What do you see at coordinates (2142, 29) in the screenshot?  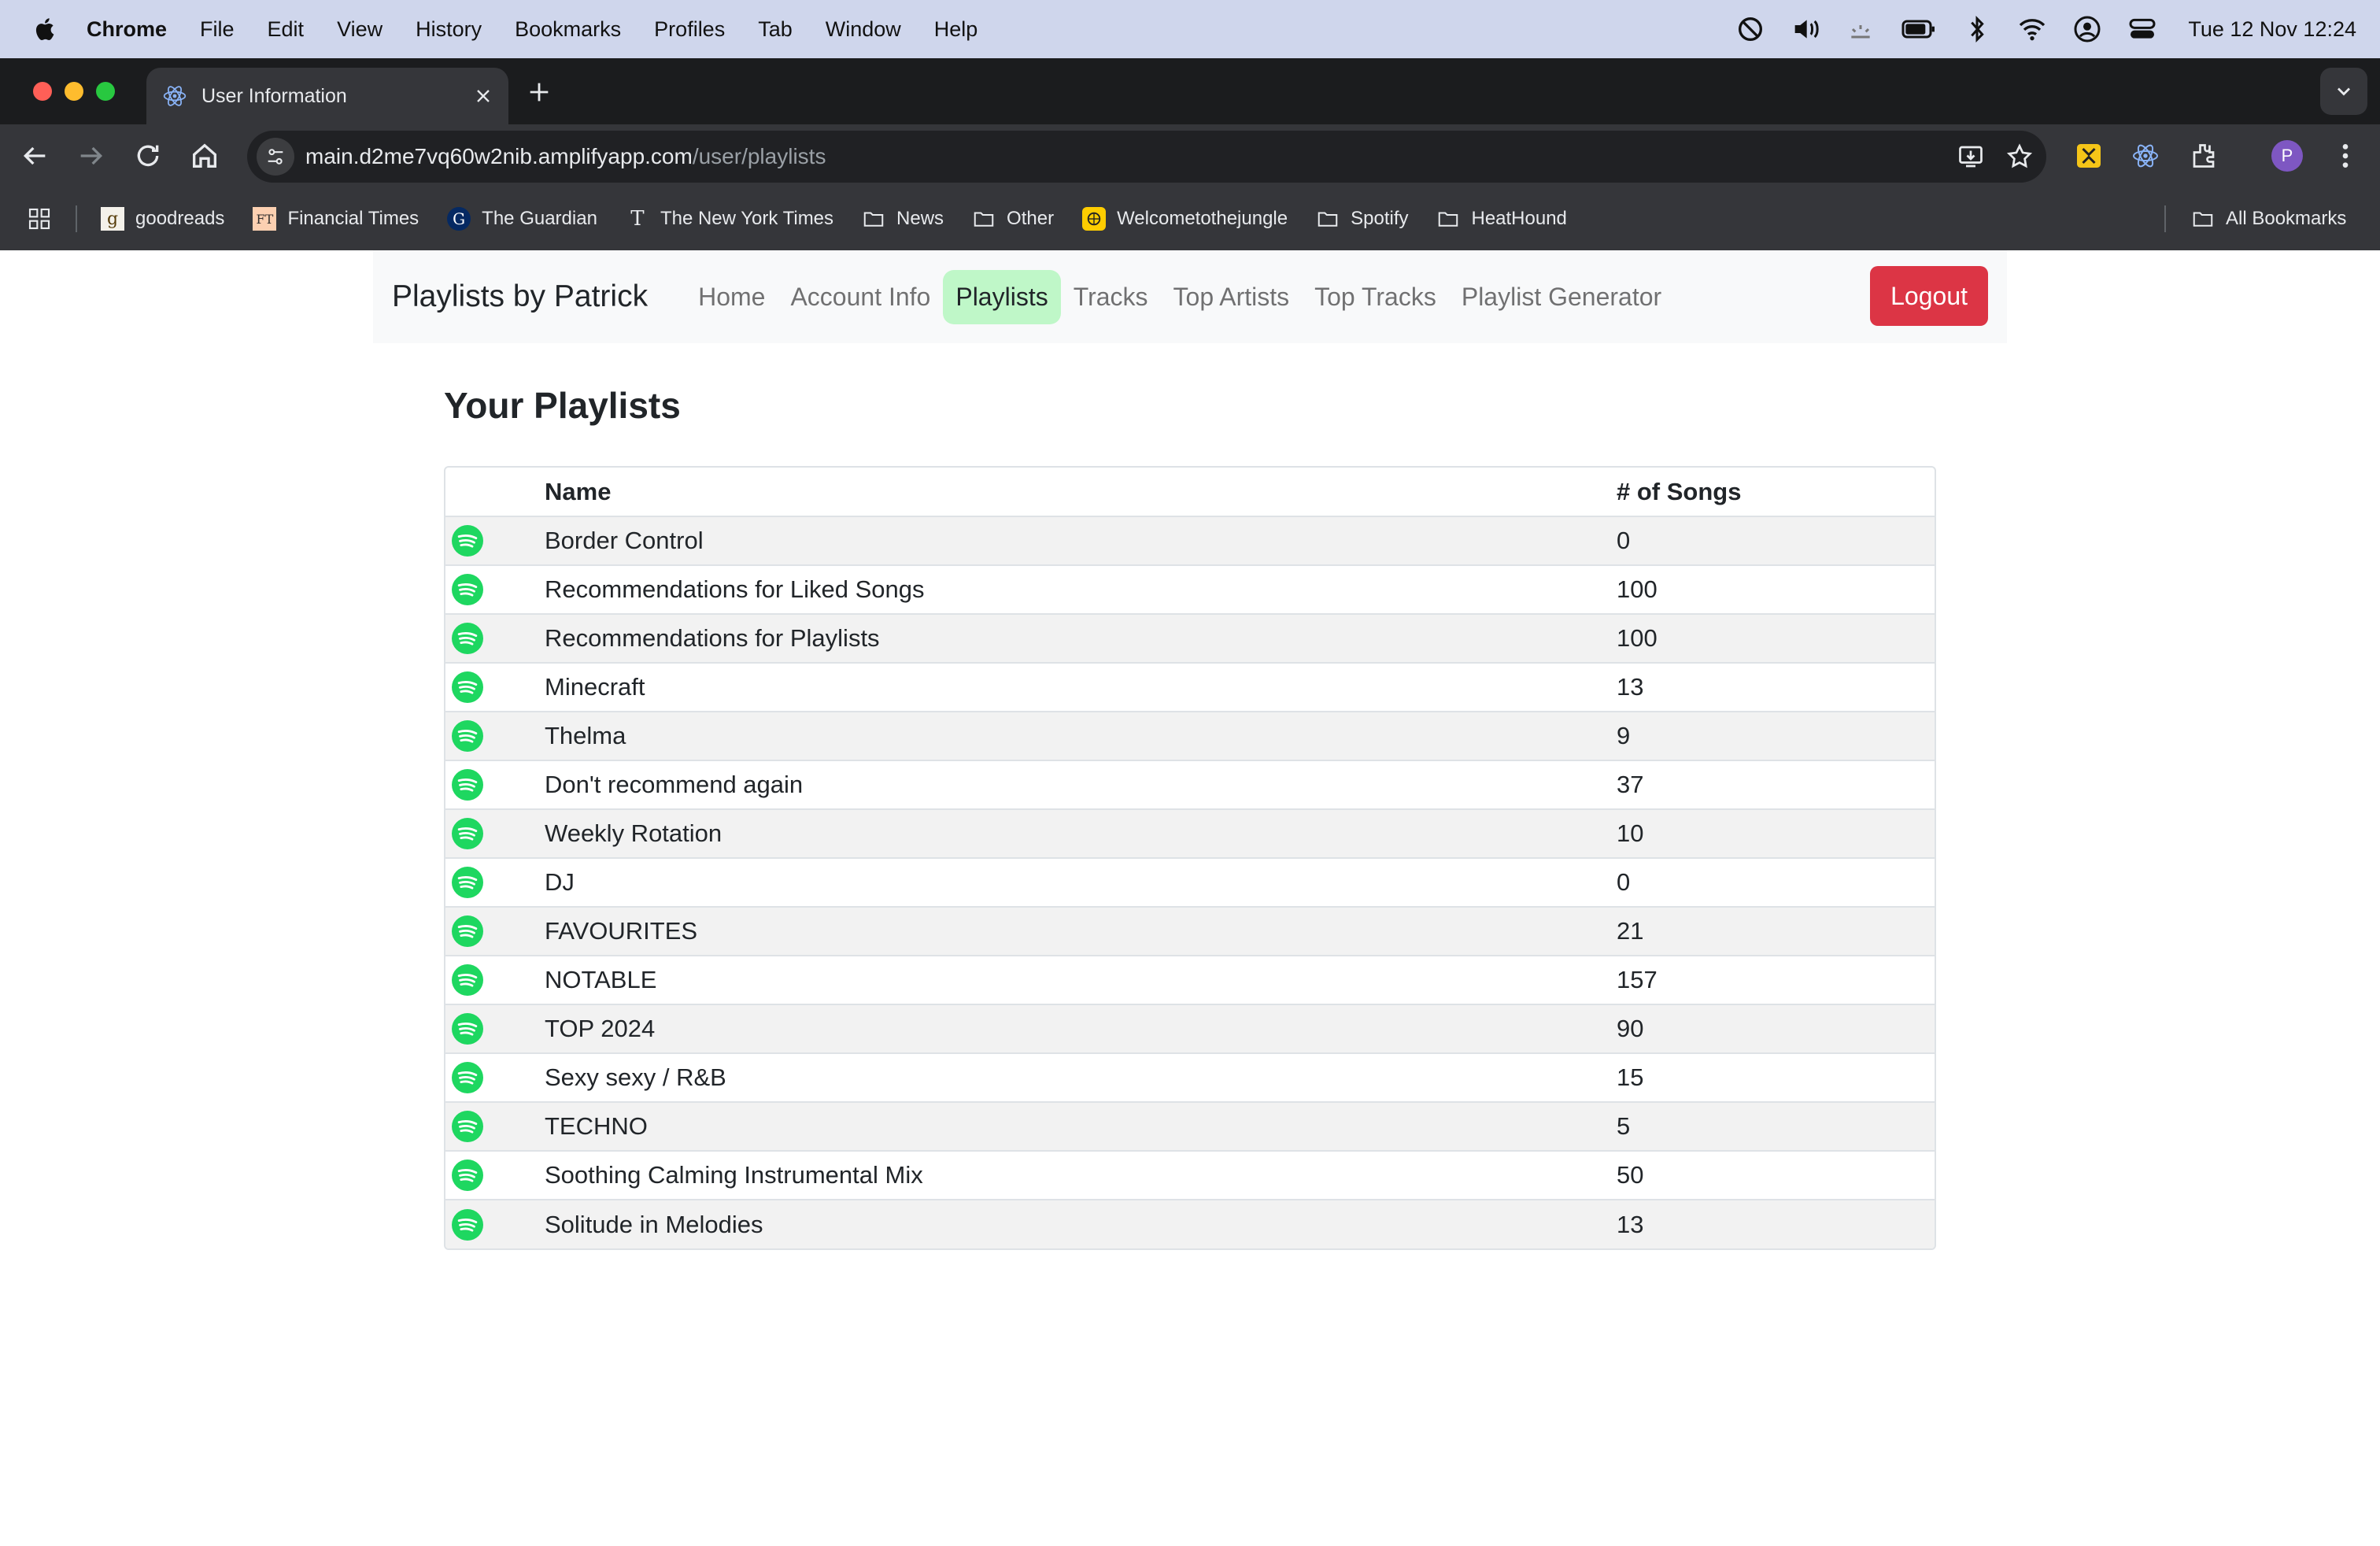 I see `control-center-icon` at bounding box center [2142, 29].